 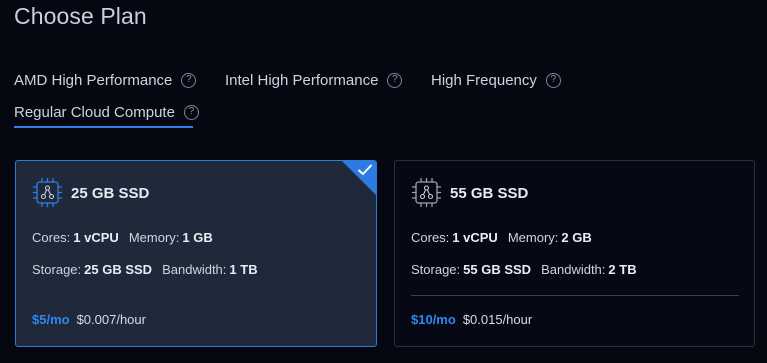 I want to click on tab-label: Regular Cloud Compute, so click(x=94, y=112).